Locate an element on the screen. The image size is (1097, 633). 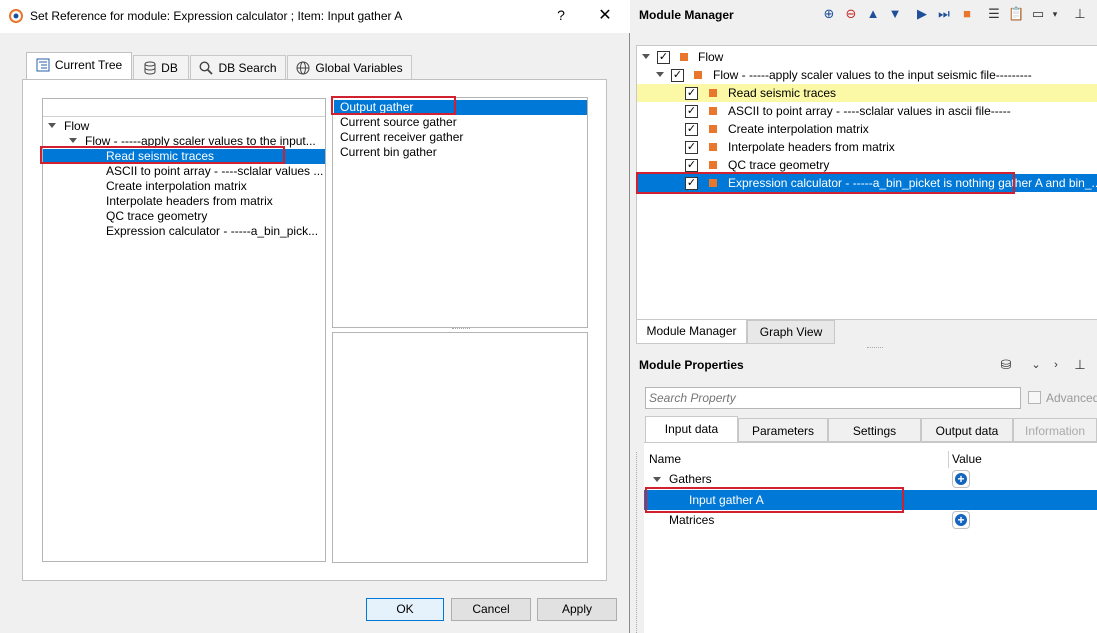
table-row-gathers: Gathers + is located at coordinates (870, 479).